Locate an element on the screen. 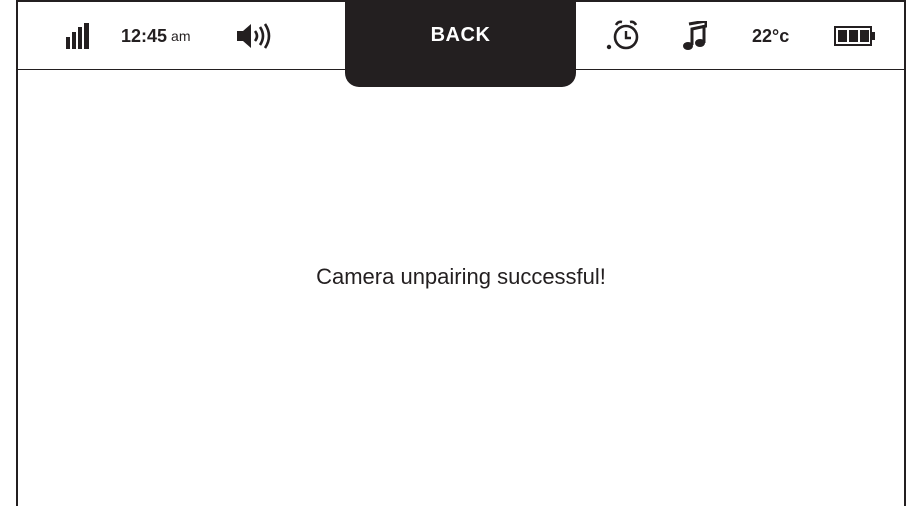 This screenshot has width=911, height=506. speaker-volume-icon is located at coordinates (256, 36).